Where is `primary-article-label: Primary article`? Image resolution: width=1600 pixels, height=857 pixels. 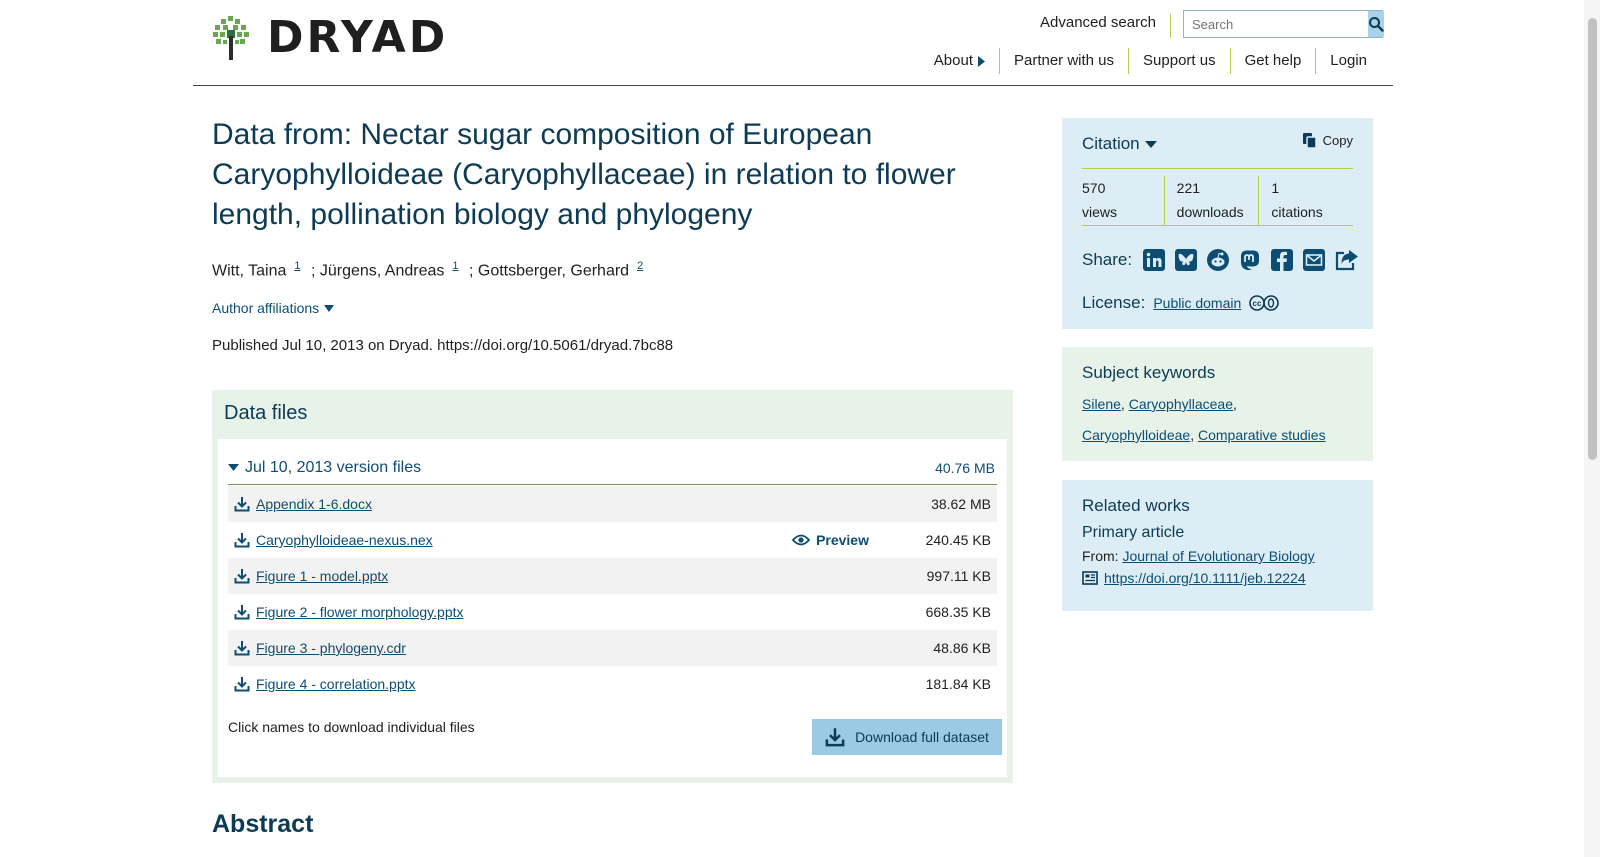 primary-article-label: Primary article is located at coordinates (1133, 532).